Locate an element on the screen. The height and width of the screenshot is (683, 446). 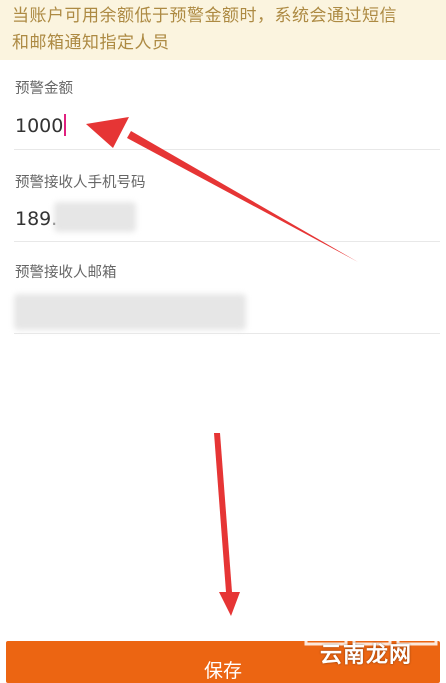
email-label: 预警接收人邮箱 is located at coordinates (66, 273).